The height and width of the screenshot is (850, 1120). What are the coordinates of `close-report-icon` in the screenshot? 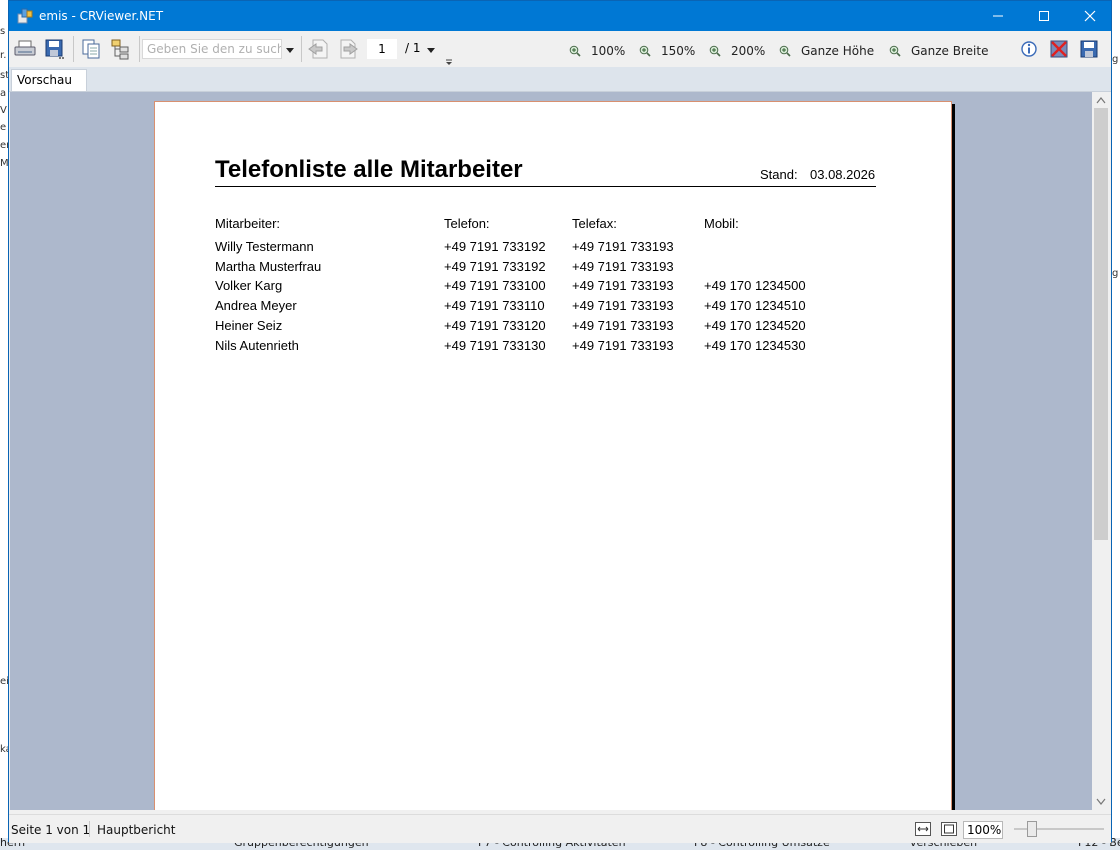 It's located at (1059, 49).